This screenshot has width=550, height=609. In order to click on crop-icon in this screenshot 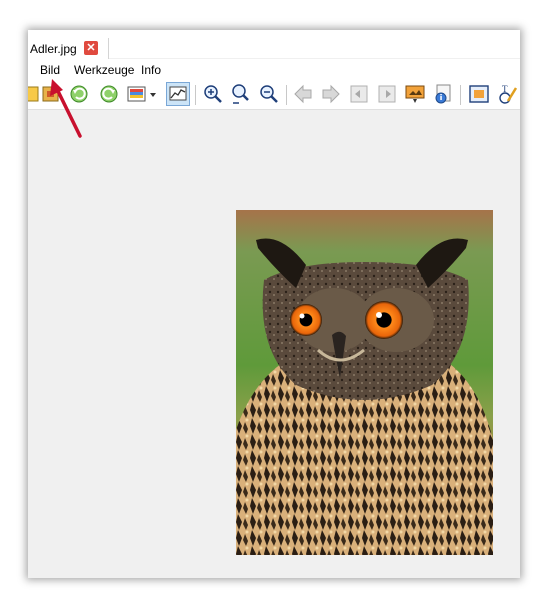, I will do `click(51, 94)`.